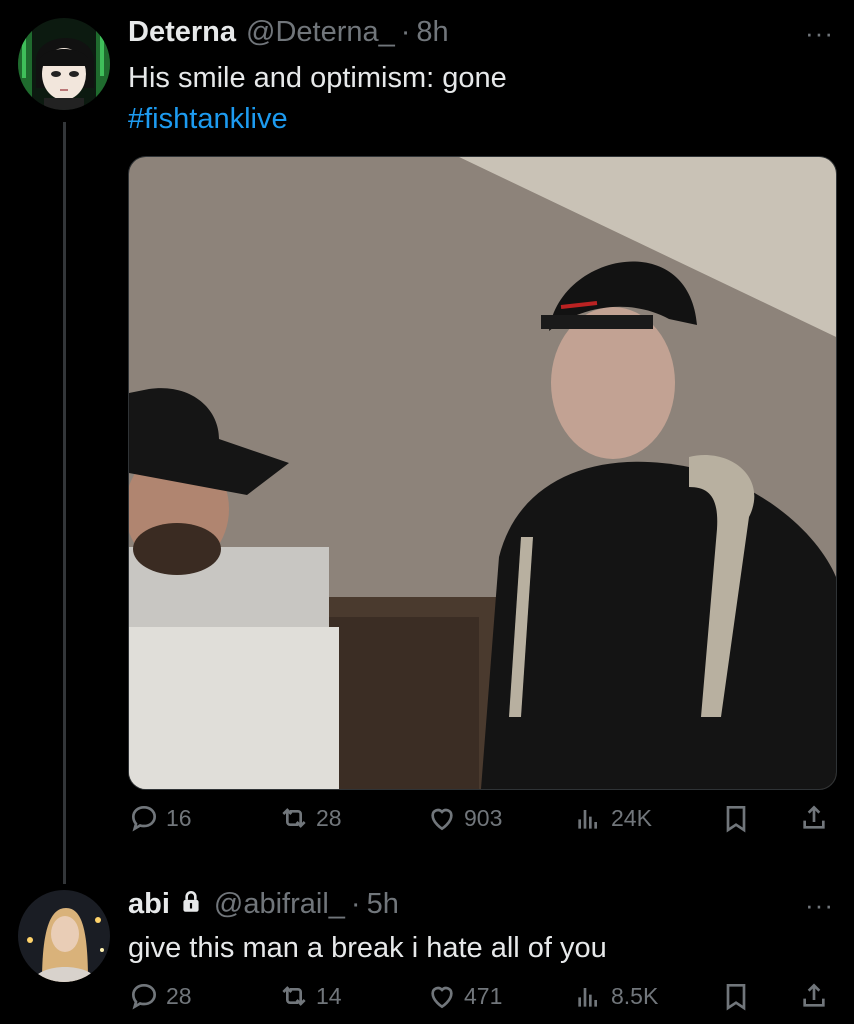 This screenshot has height=1024, width=854. Describe the element at coordinates (160, 818) in the screenshot. I see `reply-button: 16` at that location.